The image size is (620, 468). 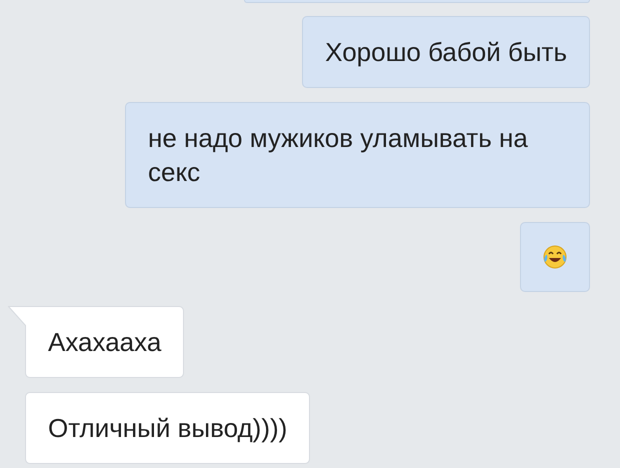 What do you see at coordinates (168, 428) in the screenshot?
I see `message-text: Отличный вывод))))` at bounding box center [168, 428].